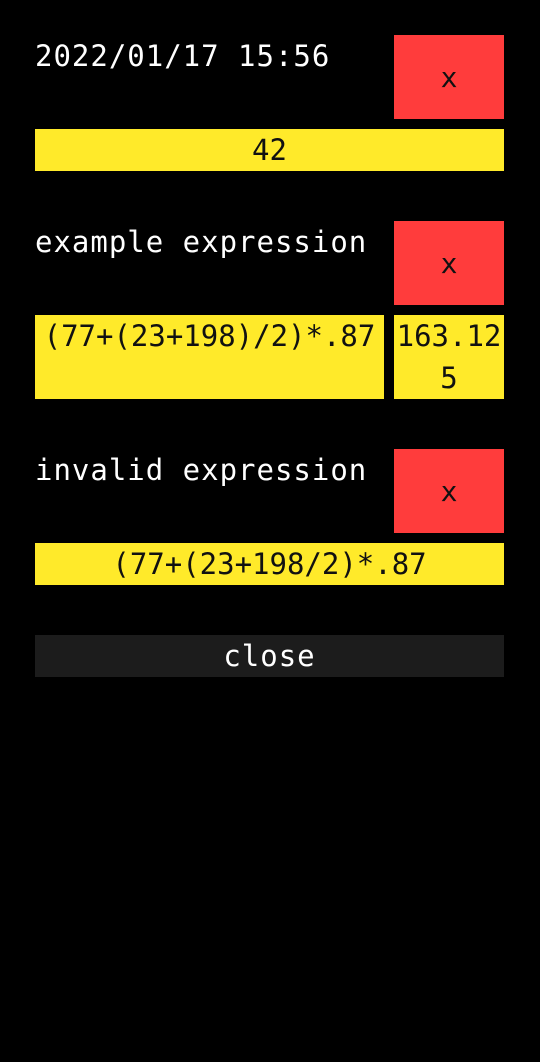 The width and height of the screenshot is (540, 1062). Describe the element at coordinates (209, 357) in the screenshot. I see `entry-expression: (77+(23+198)/2)*.87` at that location.